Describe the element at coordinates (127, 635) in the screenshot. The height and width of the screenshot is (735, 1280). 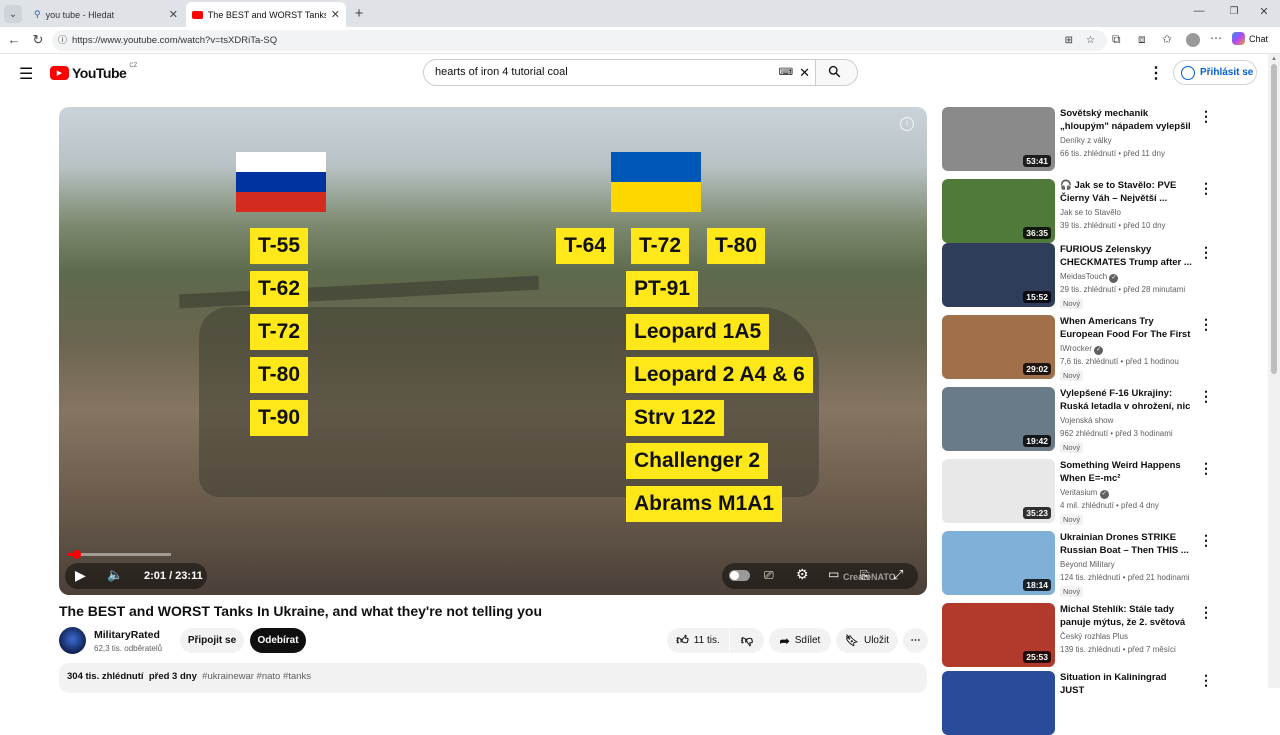
I see `channel-name: MilitaryRated` at that location.